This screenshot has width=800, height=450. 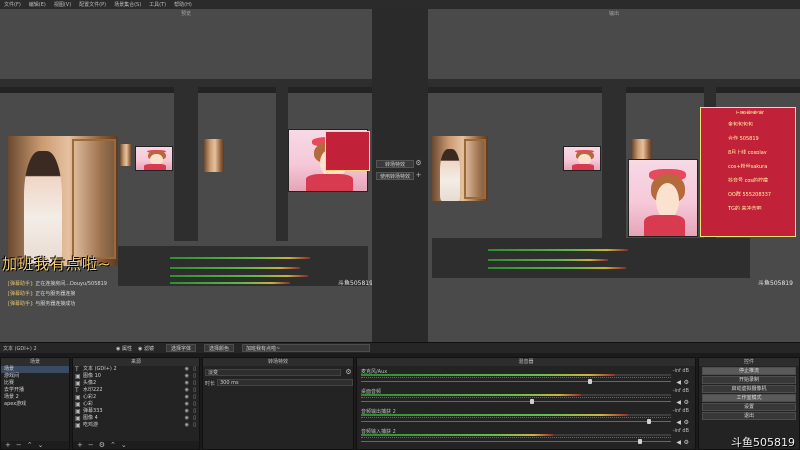 What do you see at coordinates (136, 411) in the screenshot?
I see `source-item: ▣ 弹幕333 ◉ ▯` at bounding box center [136, 411].